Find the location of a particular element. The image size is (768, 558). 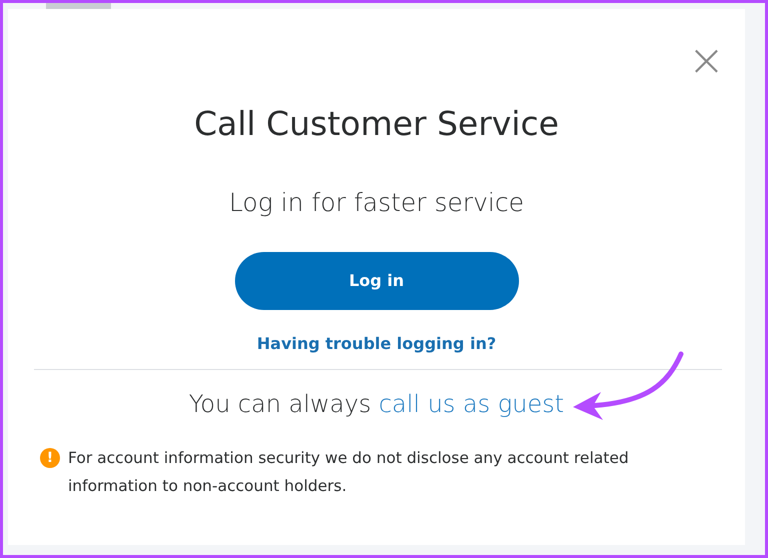

dialog-subtitle: Log in for faster service is located at coordinates (376, 202).